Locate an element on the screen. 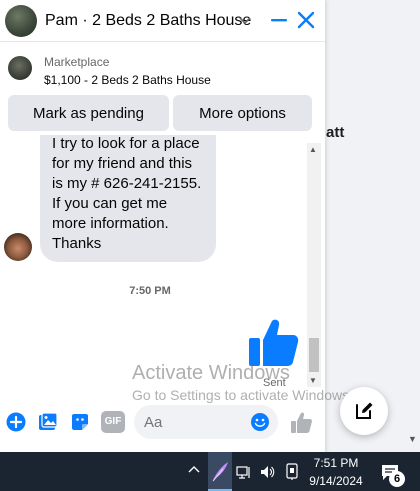  gif-icon: GIF is located at coordinates (113, 422).